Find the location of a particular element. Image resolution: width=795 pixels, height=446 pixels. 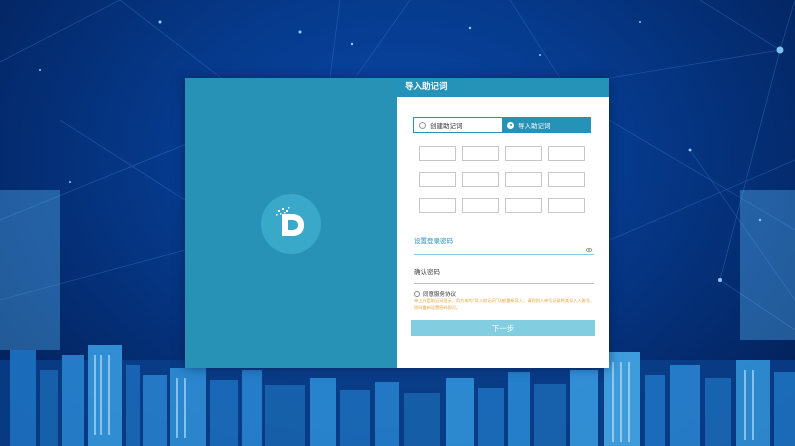

d-logo-icon is located at coordinates (291, 224).